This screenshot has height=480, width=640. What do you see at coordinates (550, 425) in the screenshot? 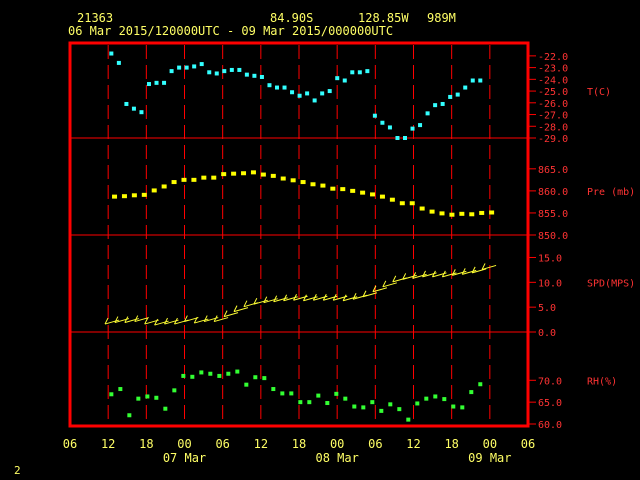
I see `y-tick-label: 60.0` at bounding box center [550, 425].